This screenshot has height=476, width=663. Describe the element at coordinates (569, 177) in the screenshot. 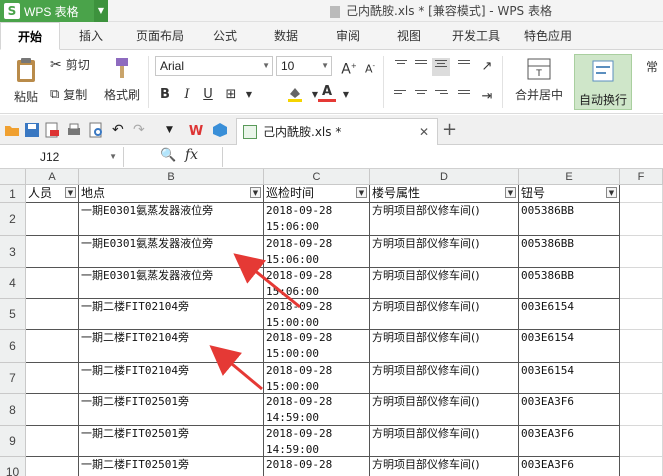

I see `column-header-e: E` at that location.